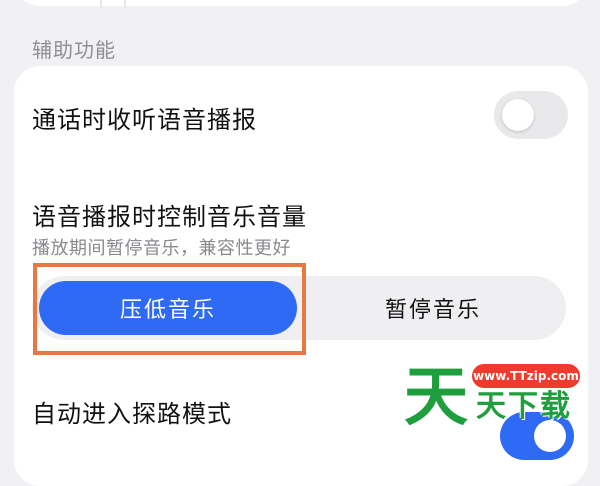 The width and height of the screenshot is (600, 486). I want to click on music-control-description: 播放期间暂停音乐，兼容性更好, so click(161, 248).